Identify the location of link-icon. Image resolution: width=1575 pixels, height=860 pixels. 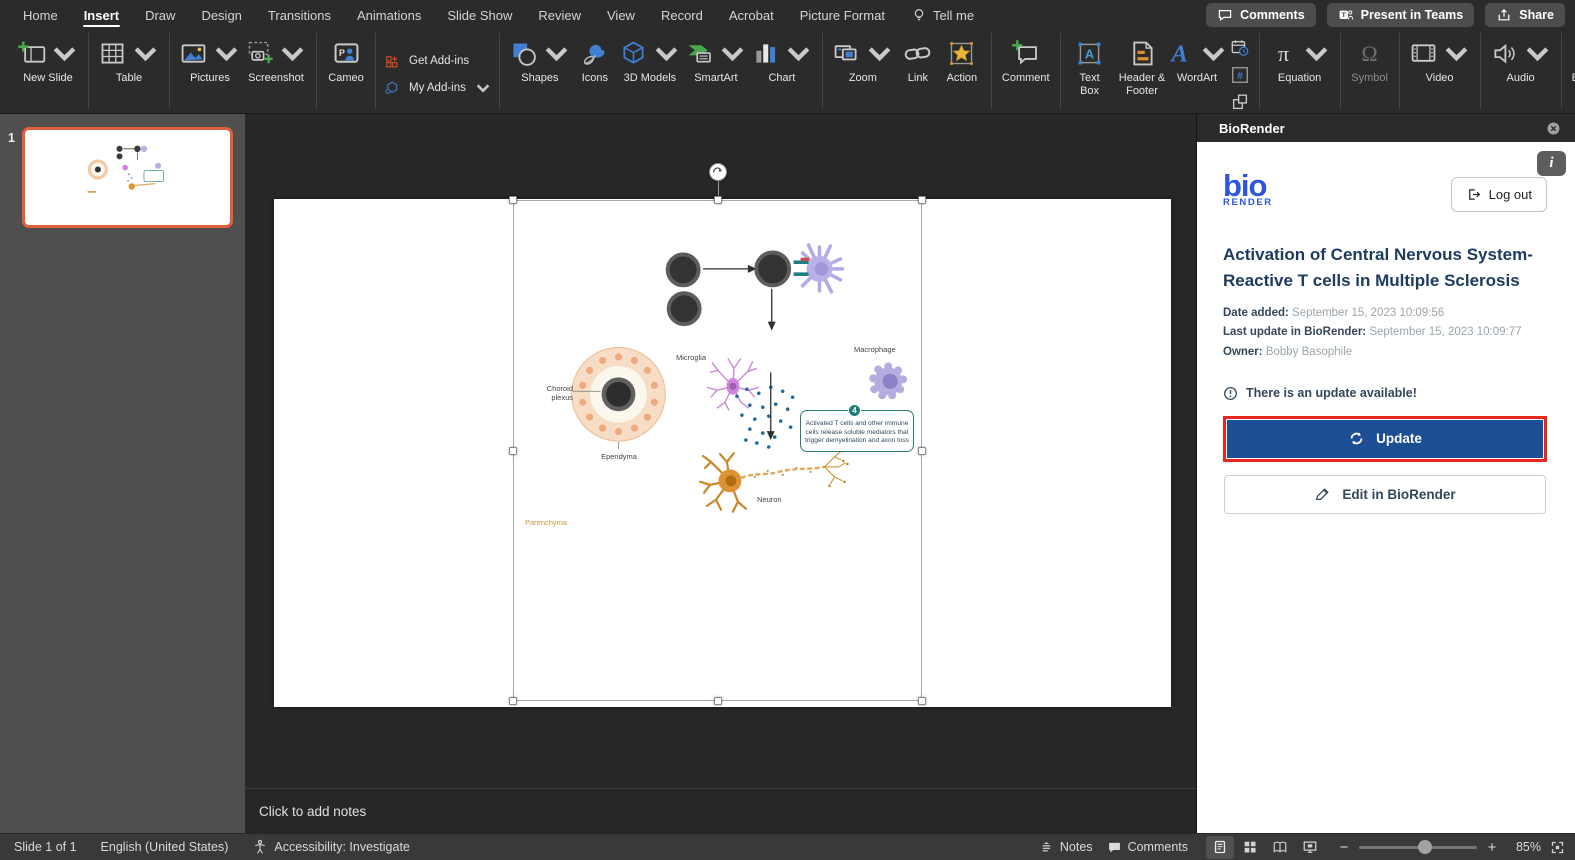
(917, 53).